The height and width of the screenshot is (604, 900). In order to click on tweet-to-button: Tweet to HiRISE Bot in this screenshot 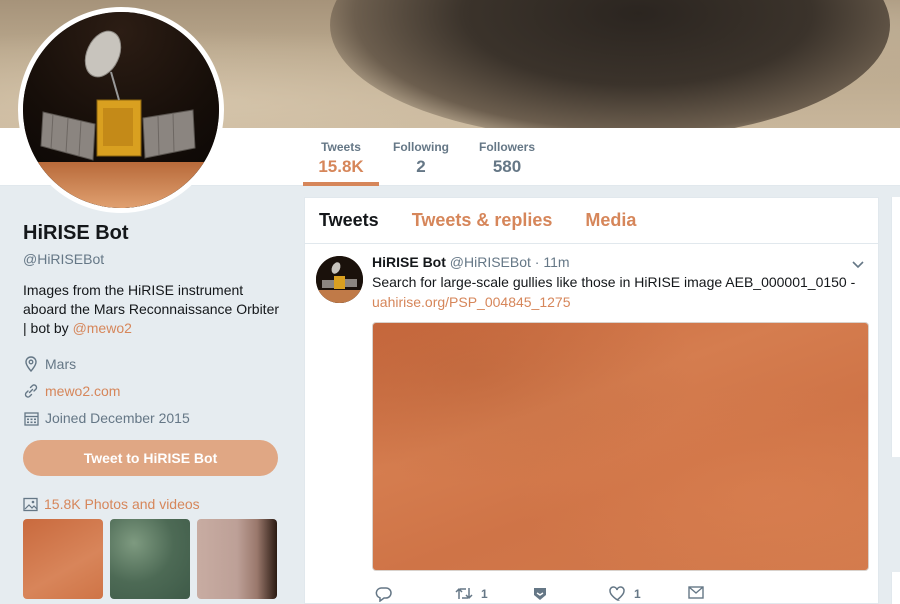, I will do `click(150, 458)`.